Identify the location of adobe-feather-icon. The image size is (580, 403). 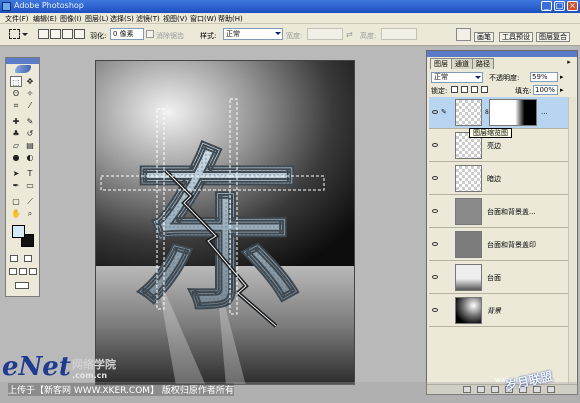
(23, 69).